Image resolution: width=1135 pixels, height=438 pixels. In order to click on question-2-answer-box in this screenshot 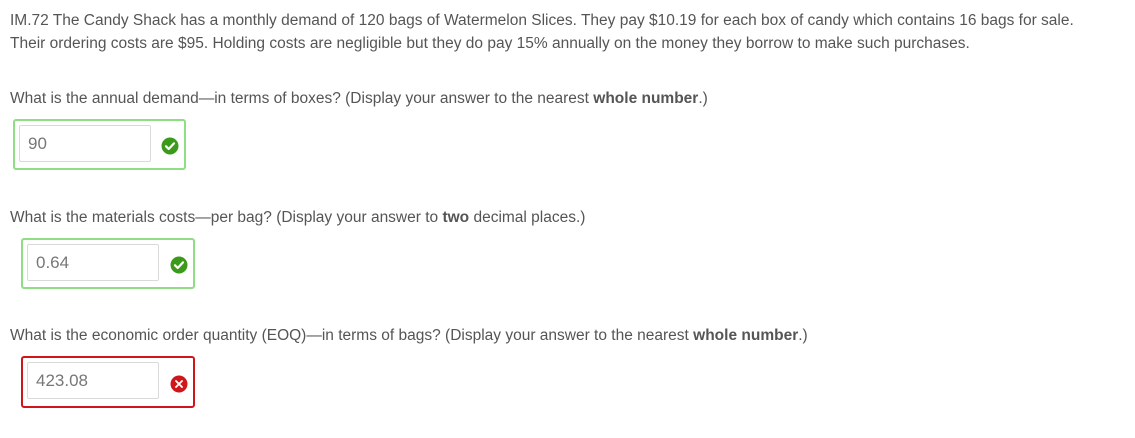, I will do `click(108, 263)`.